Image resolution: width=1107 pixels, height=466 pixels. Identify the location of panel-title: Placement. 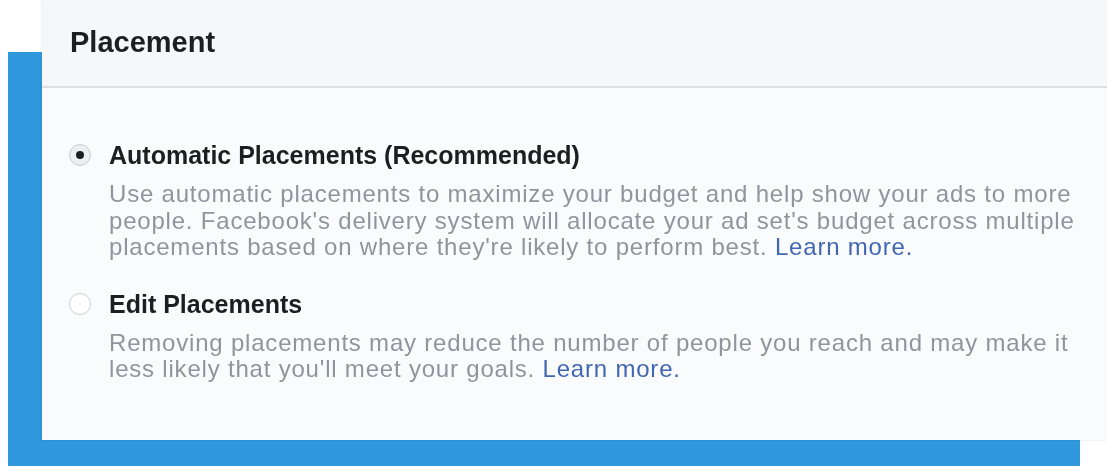
(143, 42).